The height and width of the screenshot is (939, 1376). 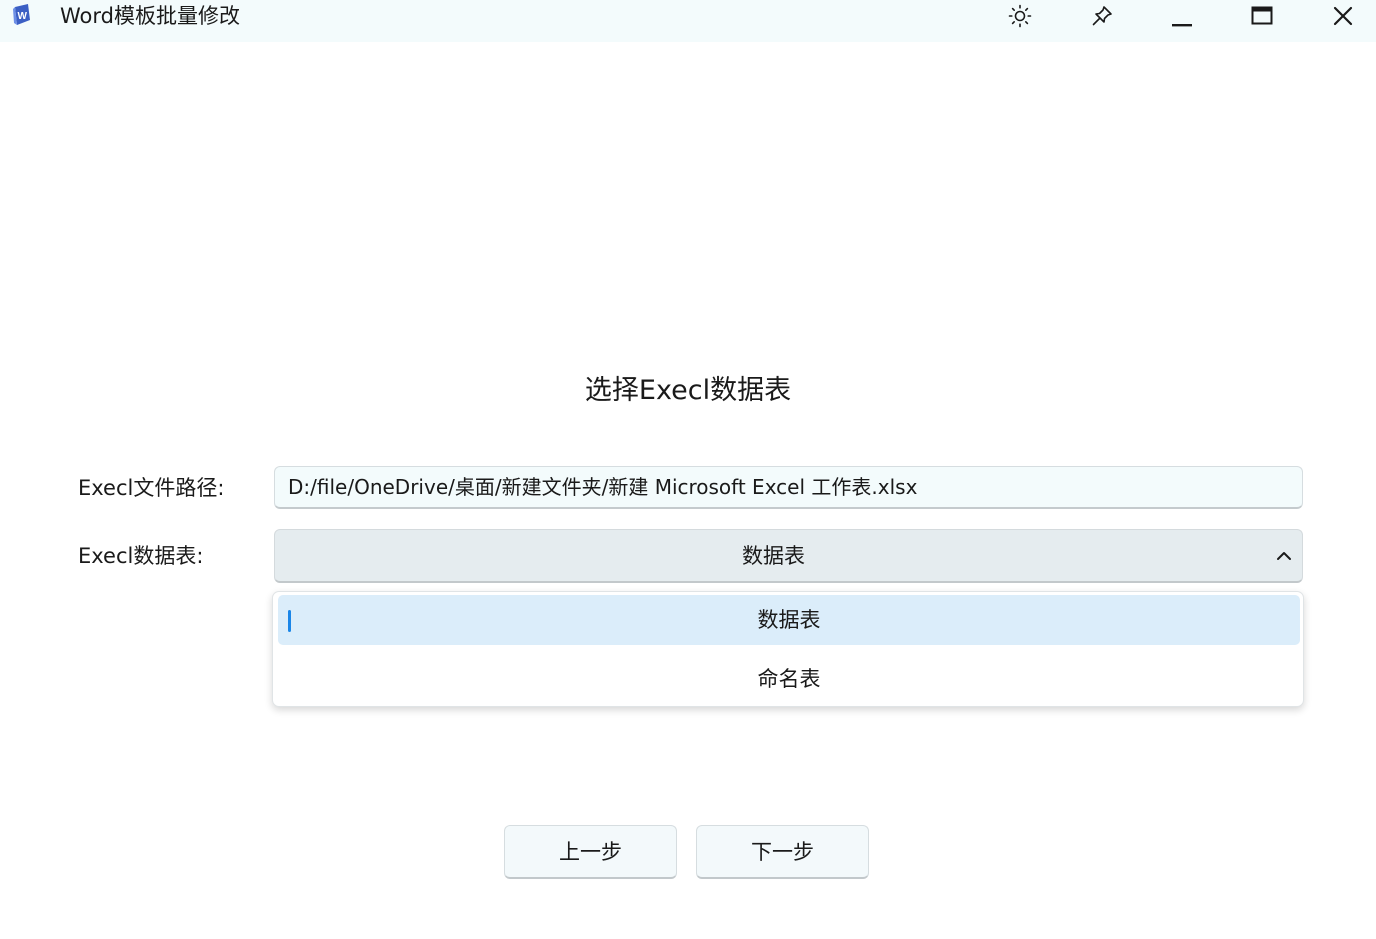 I want to click on close-icon, so click(x=1343, y=16).